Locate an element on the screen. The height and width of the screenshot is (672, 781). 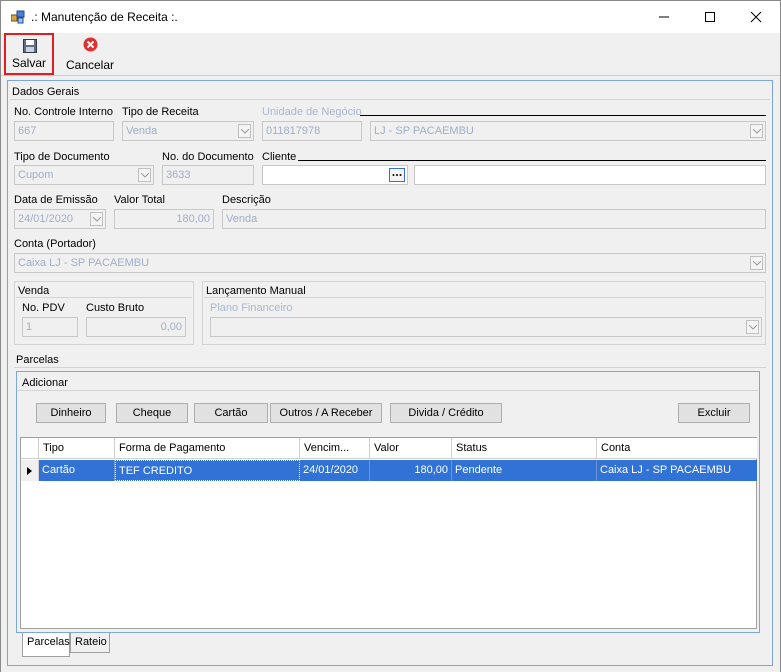
cliente-label: Cliente is located at coordinates (279, 157).